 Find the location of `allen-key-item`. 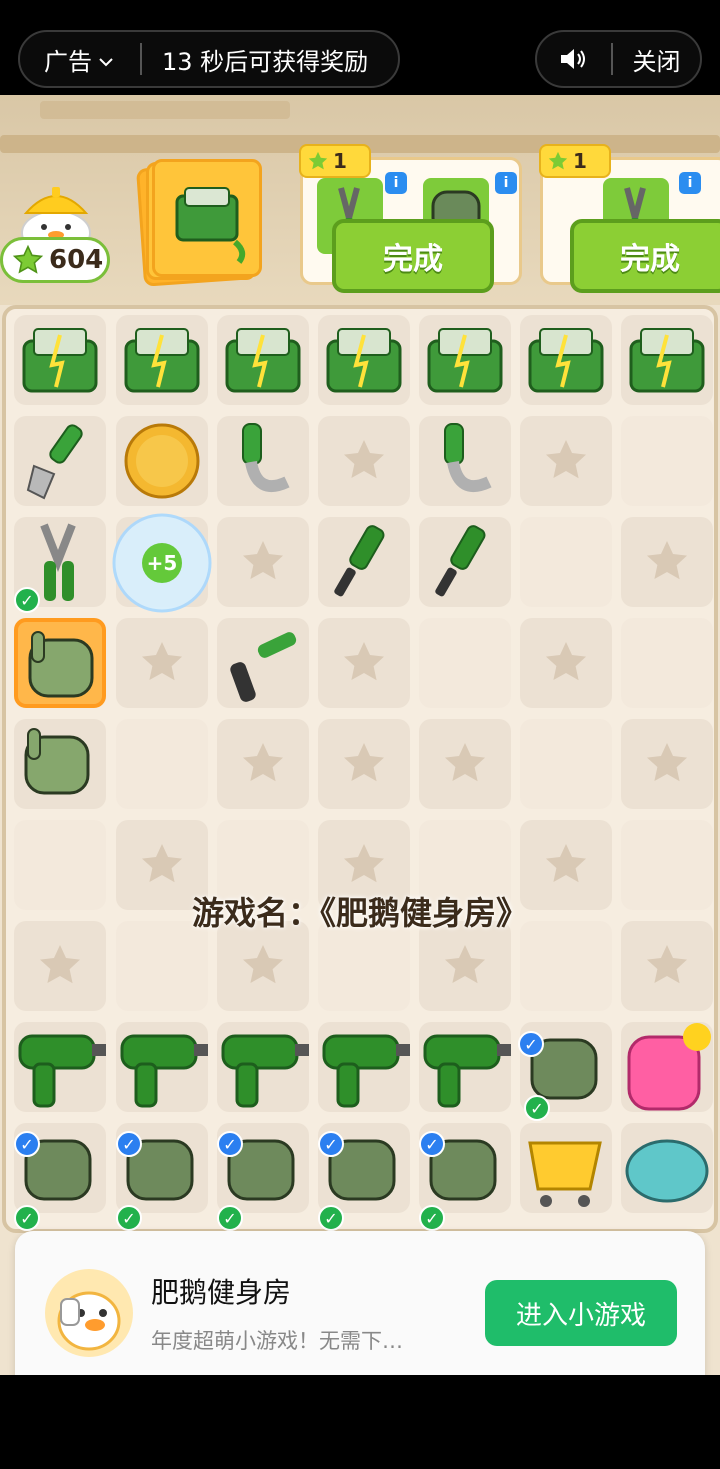

allen-key-item is located at coordinates (263, 663).